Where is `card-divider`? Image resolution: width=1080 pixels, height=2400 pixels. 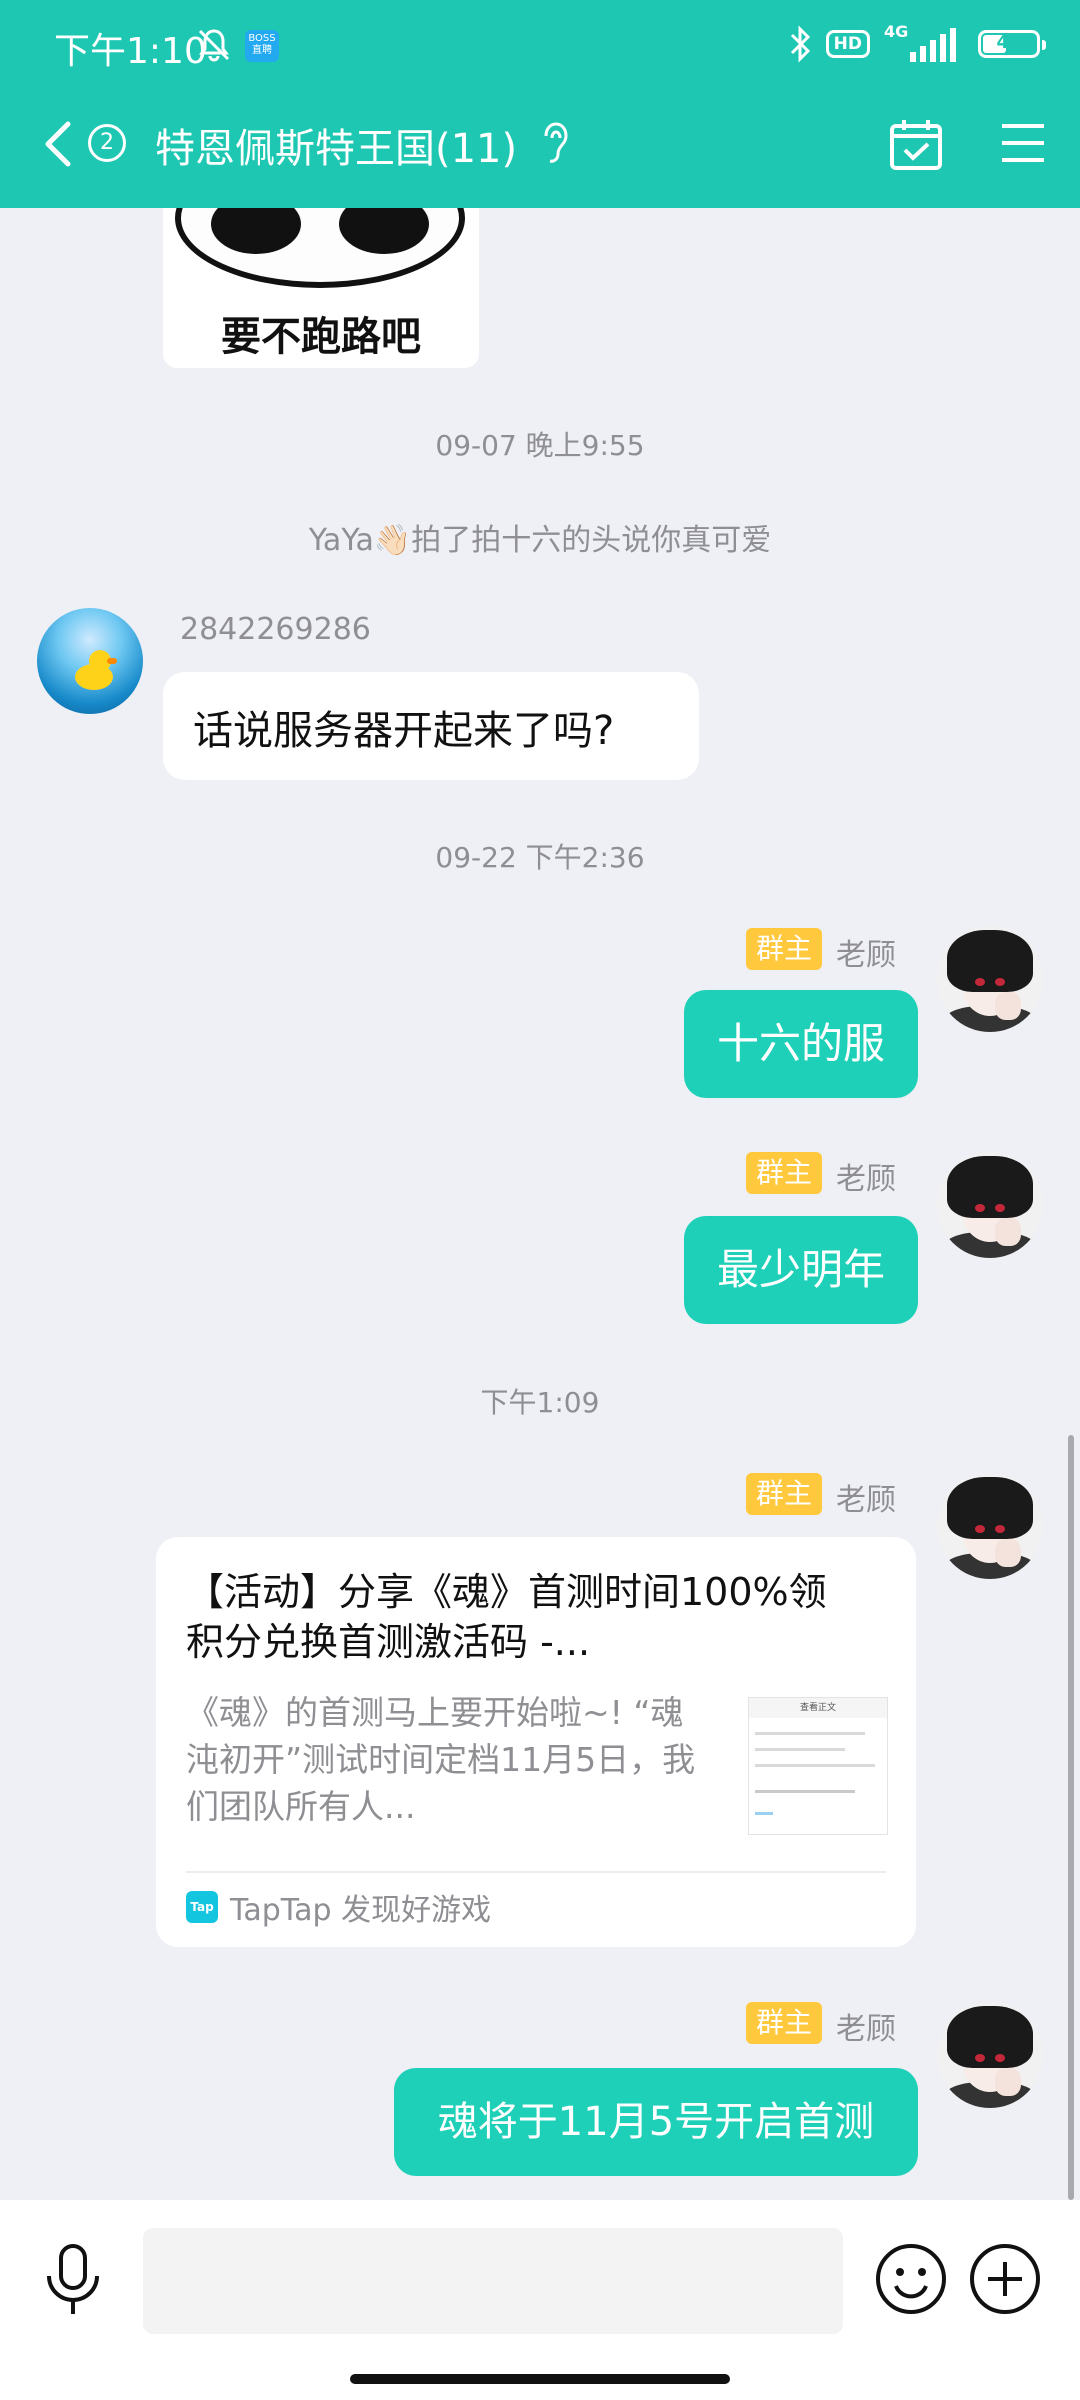 card-divider is located at coordinates (536, 1872).